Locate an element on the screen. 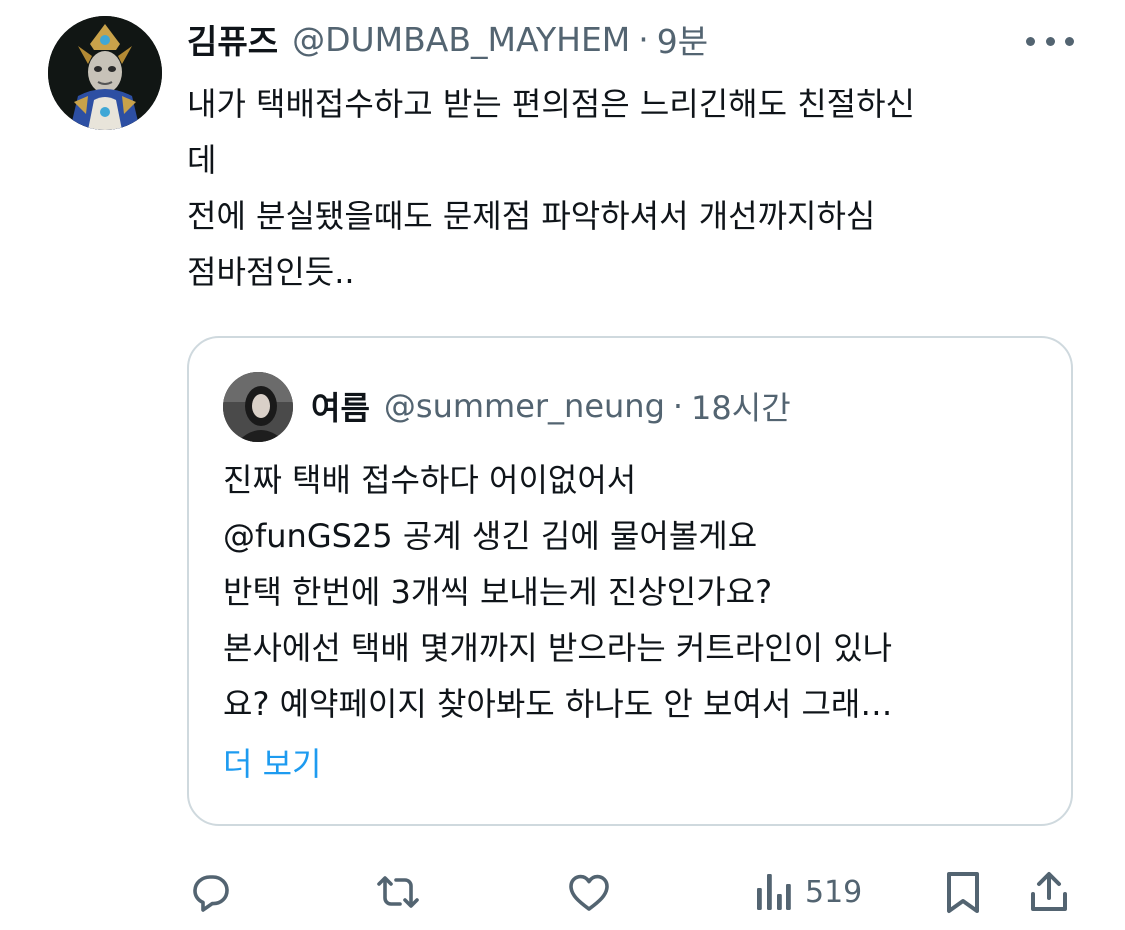 This screenshot has width=1125, height=930. retweet-button is located at coordinates (398, 892).